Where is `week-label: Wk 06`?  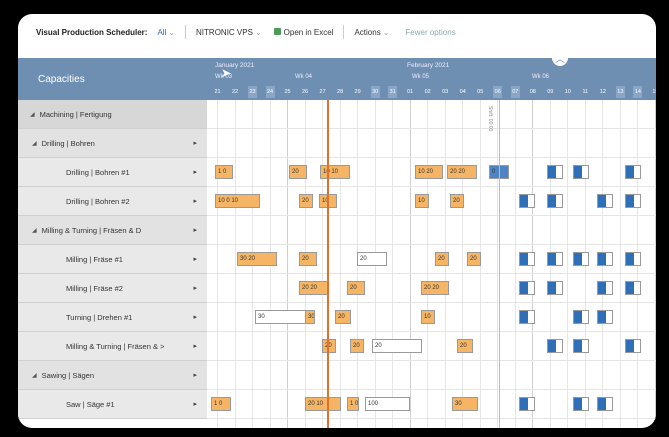 week-label: Wk 06 is located at coordinates (541, 77).